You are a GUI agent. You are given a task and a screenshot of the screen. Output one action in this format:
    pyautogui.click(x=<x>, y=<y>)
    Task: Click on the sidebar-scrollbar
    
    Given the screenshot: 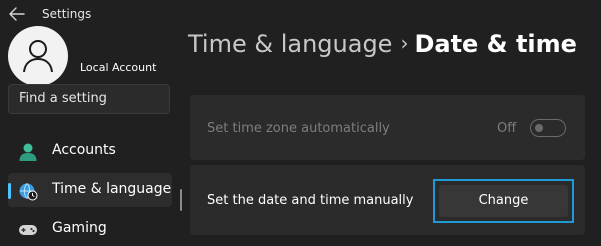 What is the action you would take?
    pyautogui.click(x=181, y=200)
    